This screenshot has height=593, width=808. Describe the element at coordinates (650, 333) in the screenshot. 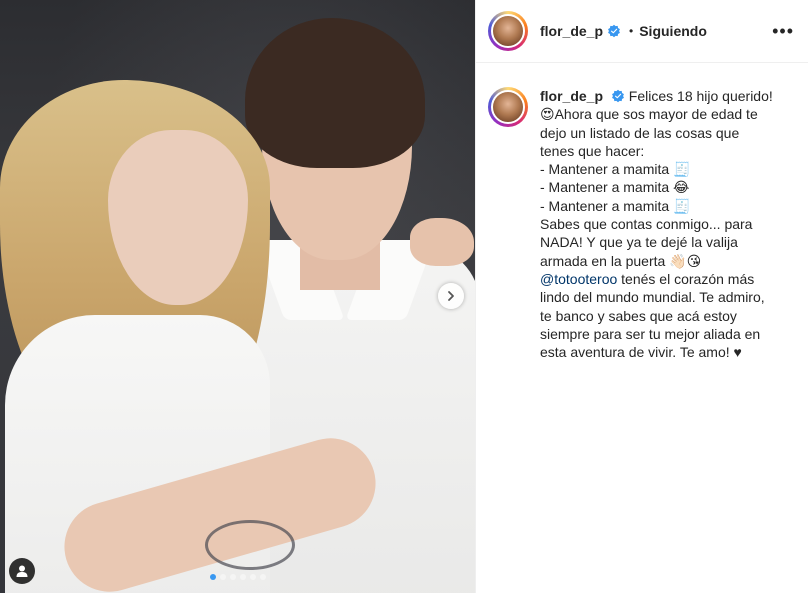

I see `caption-line: siempre para ser tu mejor aliada en` at that location.